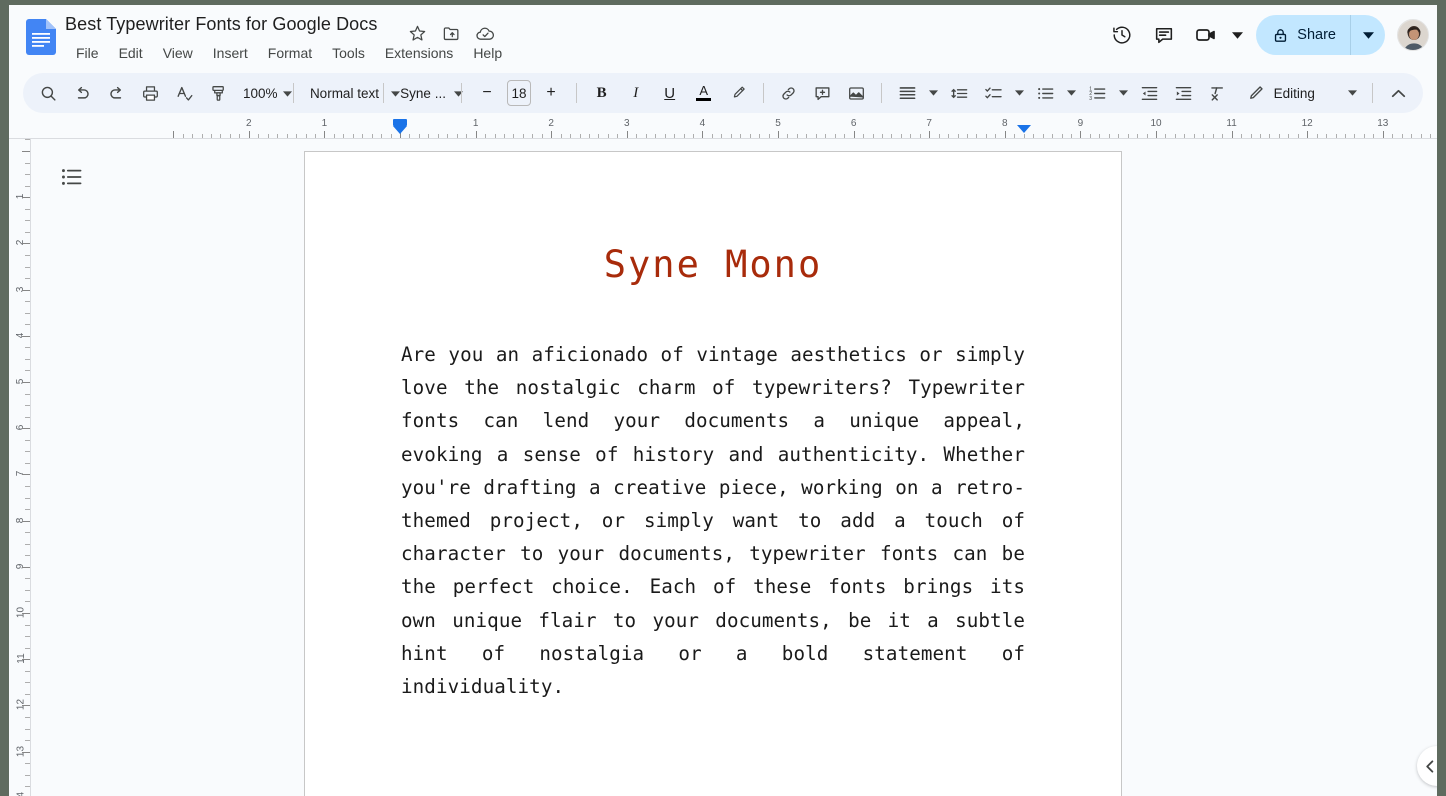 The width and height of the screenshot is (1446, 796). I want to click on align-caret-icon, so click(933, 93).